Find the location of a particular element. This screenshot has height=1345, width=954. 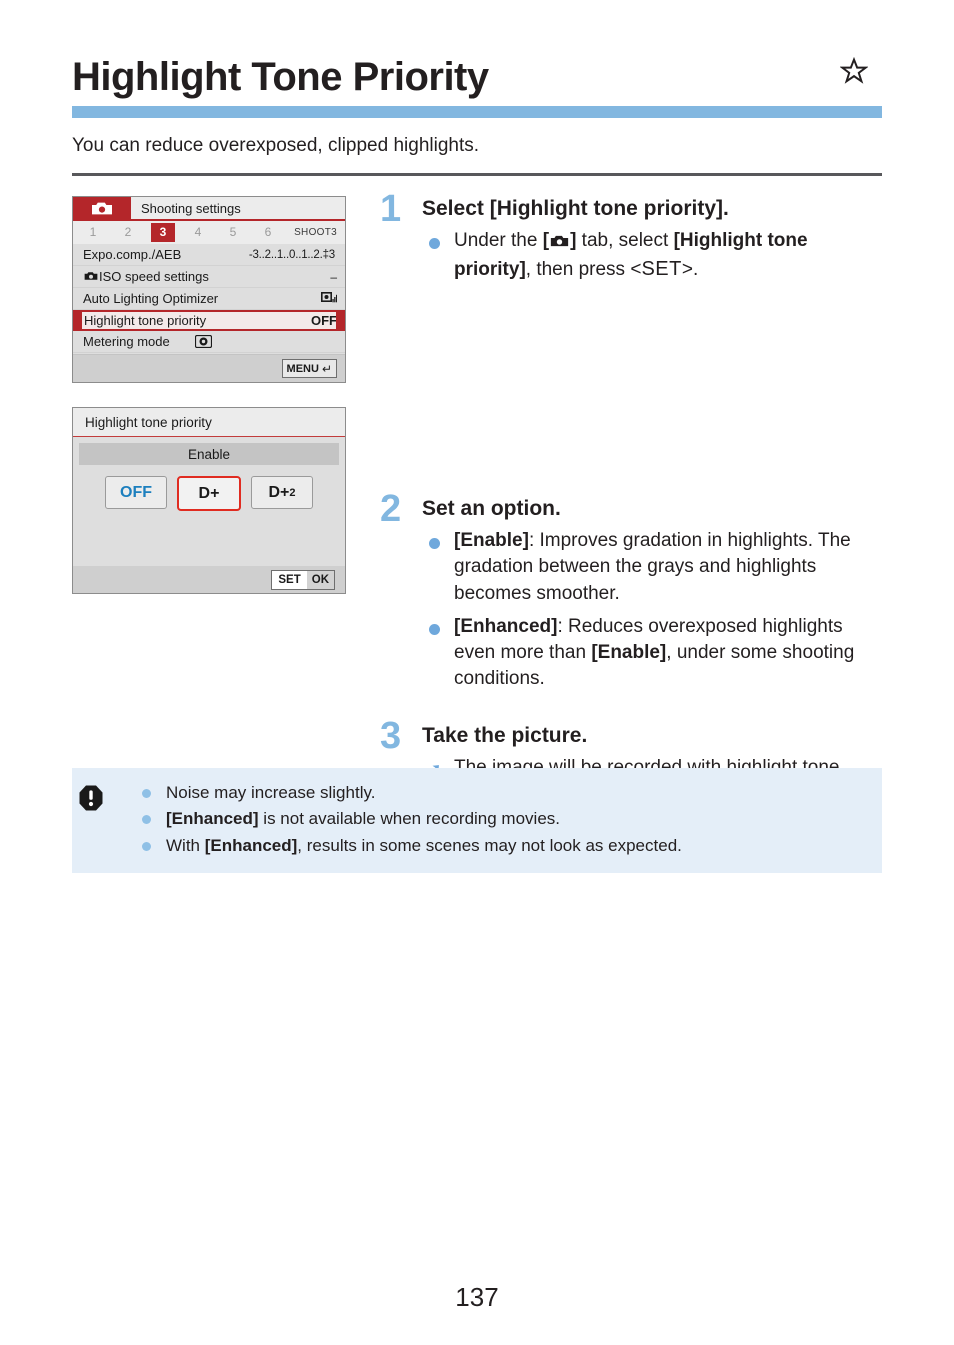

option-dplus2-label: D+ is located at coordinates (279, 492).